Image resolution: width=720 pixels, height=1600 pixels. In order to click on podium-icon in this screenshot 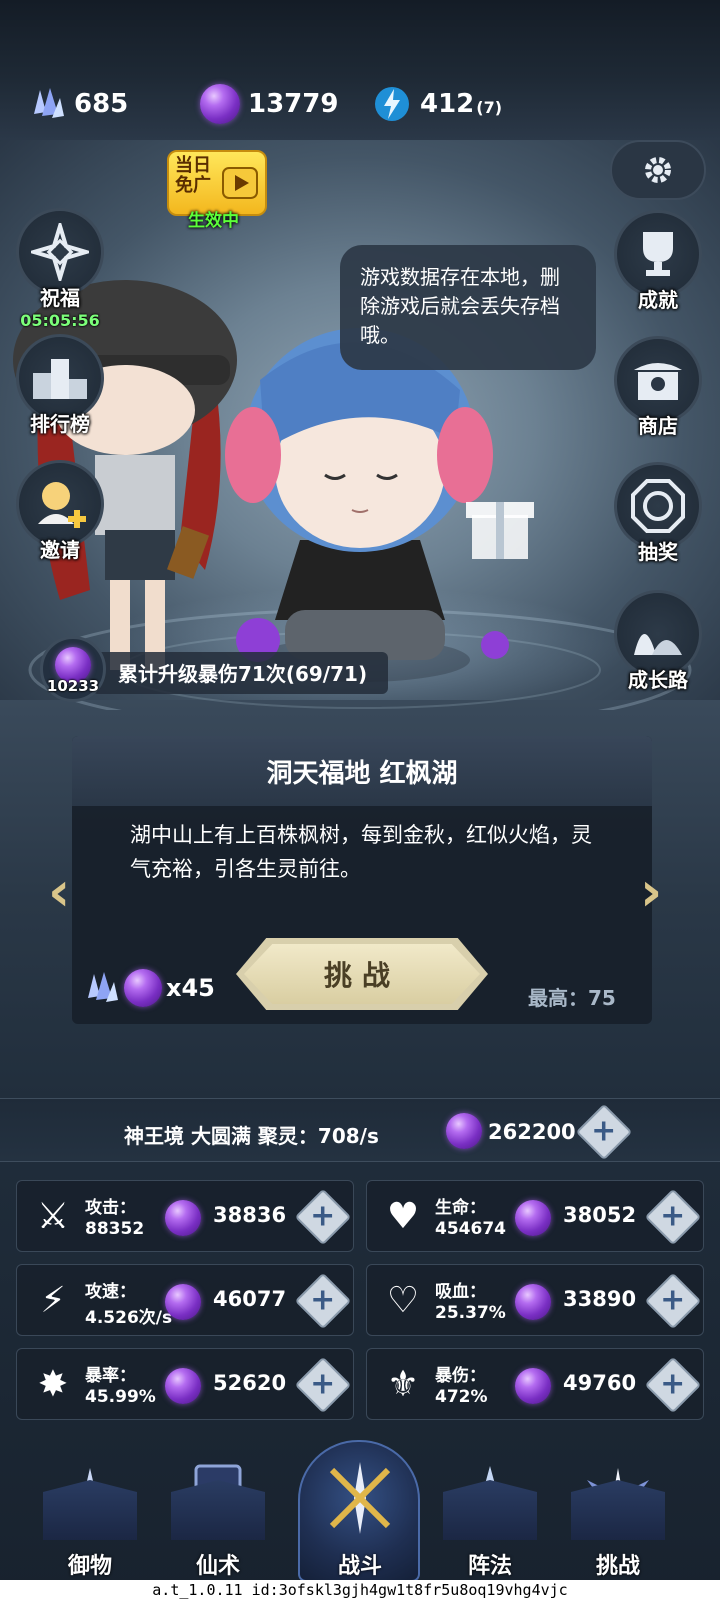, I will do `click(60, 379)`.